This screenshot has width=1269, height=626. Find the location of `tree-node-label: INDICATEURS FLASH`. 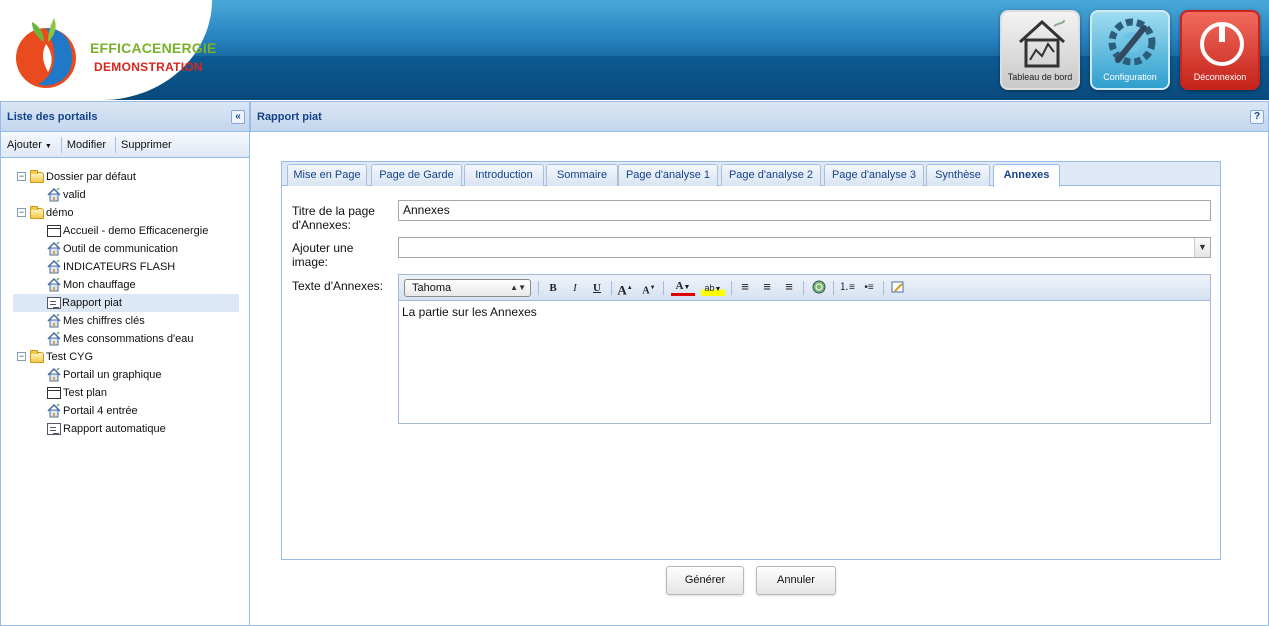

tree-node-label: INDICATEURS FLASH is located at coordinates (119, 267).